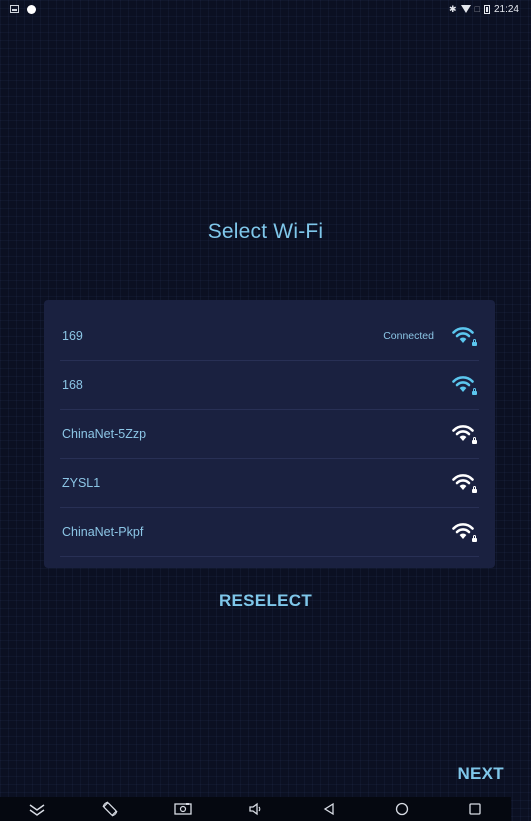 Image resolution: width=531 pixels, height=821 pixels. Describe the element at coordinates (265, 601) in the screenshot. I see `reselect-button: RESELECT` at that location.